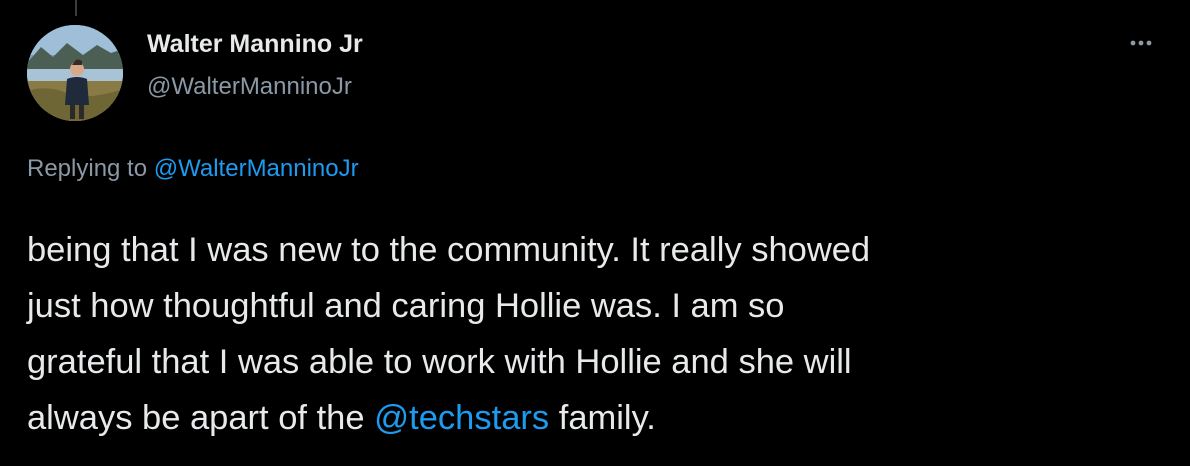  I want to click on thread-connector-line, so click(76, 8).